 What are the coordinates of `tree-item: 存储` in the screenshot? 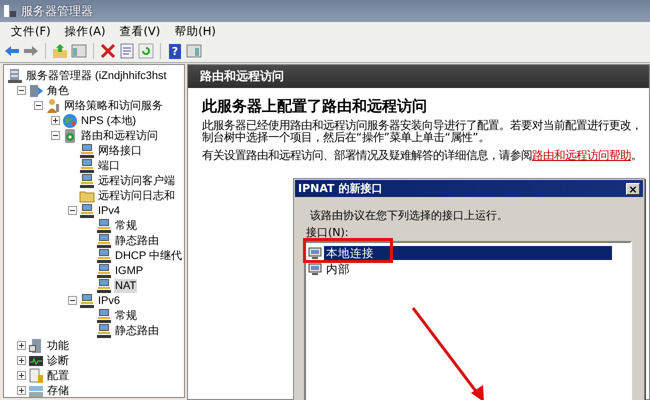 It's located at (58, 390).